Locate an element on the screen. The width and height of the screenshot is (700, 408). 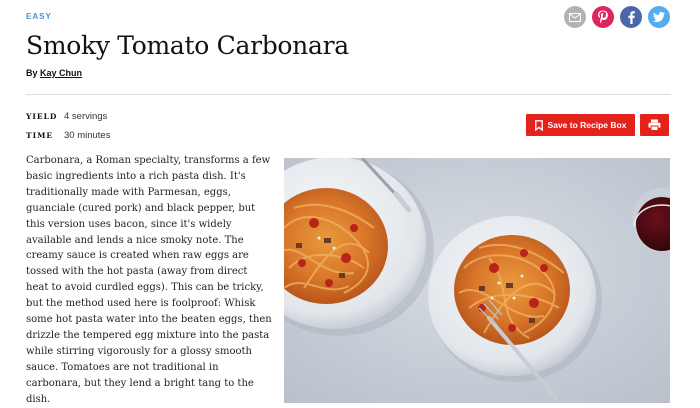
share-email-button is located at coordinates (575, 17).